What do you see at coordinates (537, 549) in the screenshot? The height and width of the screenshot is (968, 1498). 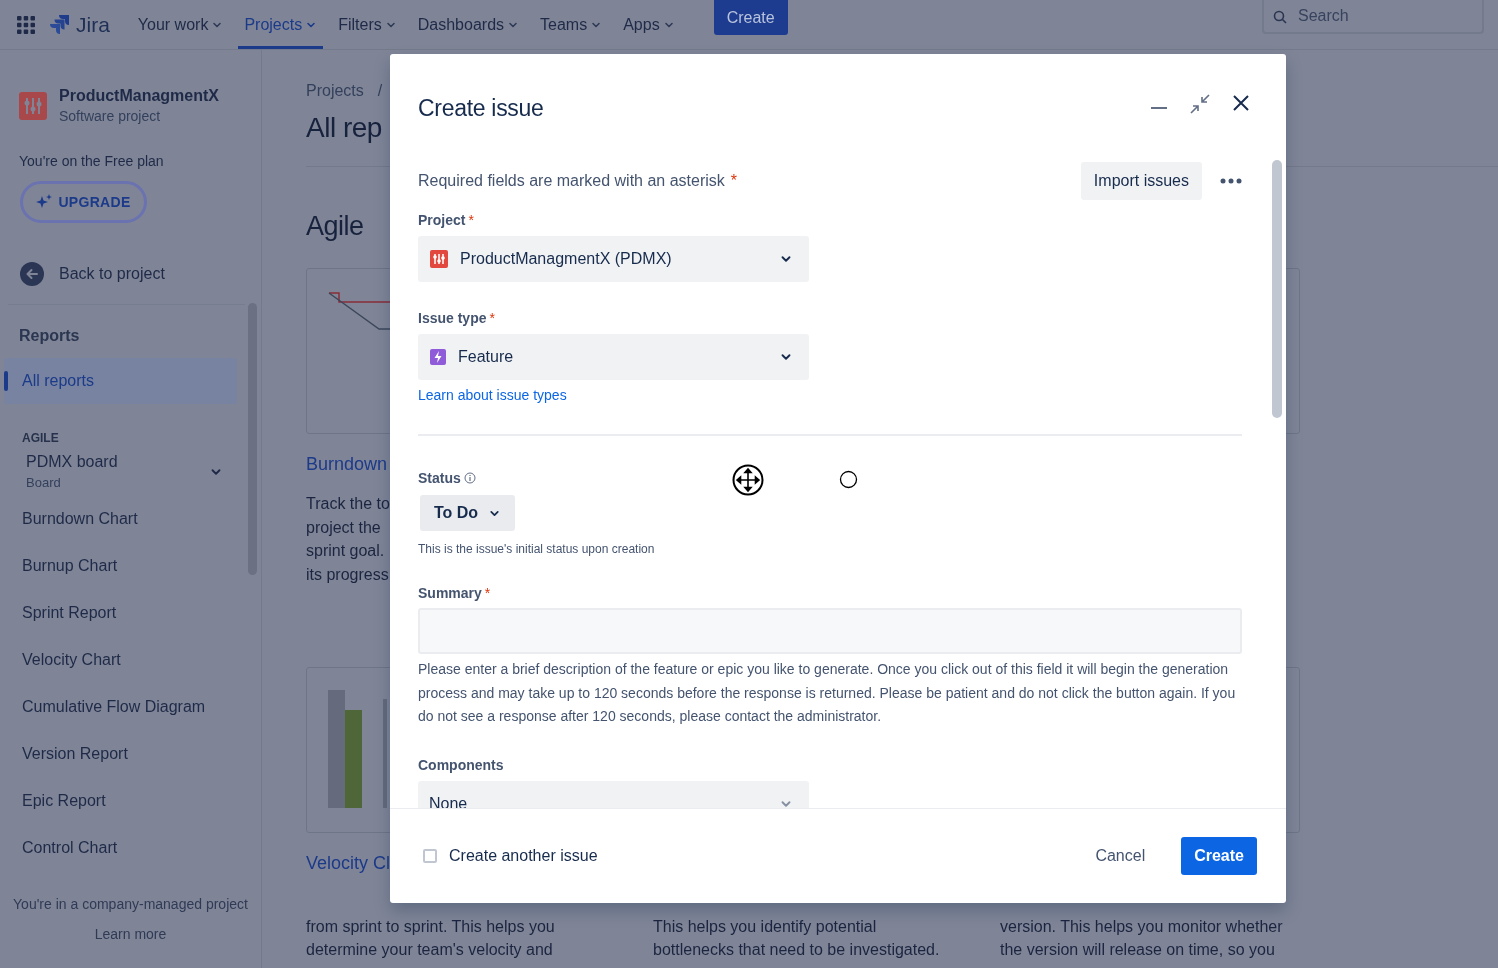 I see `status-help-text: This is the issue's initial status upon creation` at bounding box center [537, 549].